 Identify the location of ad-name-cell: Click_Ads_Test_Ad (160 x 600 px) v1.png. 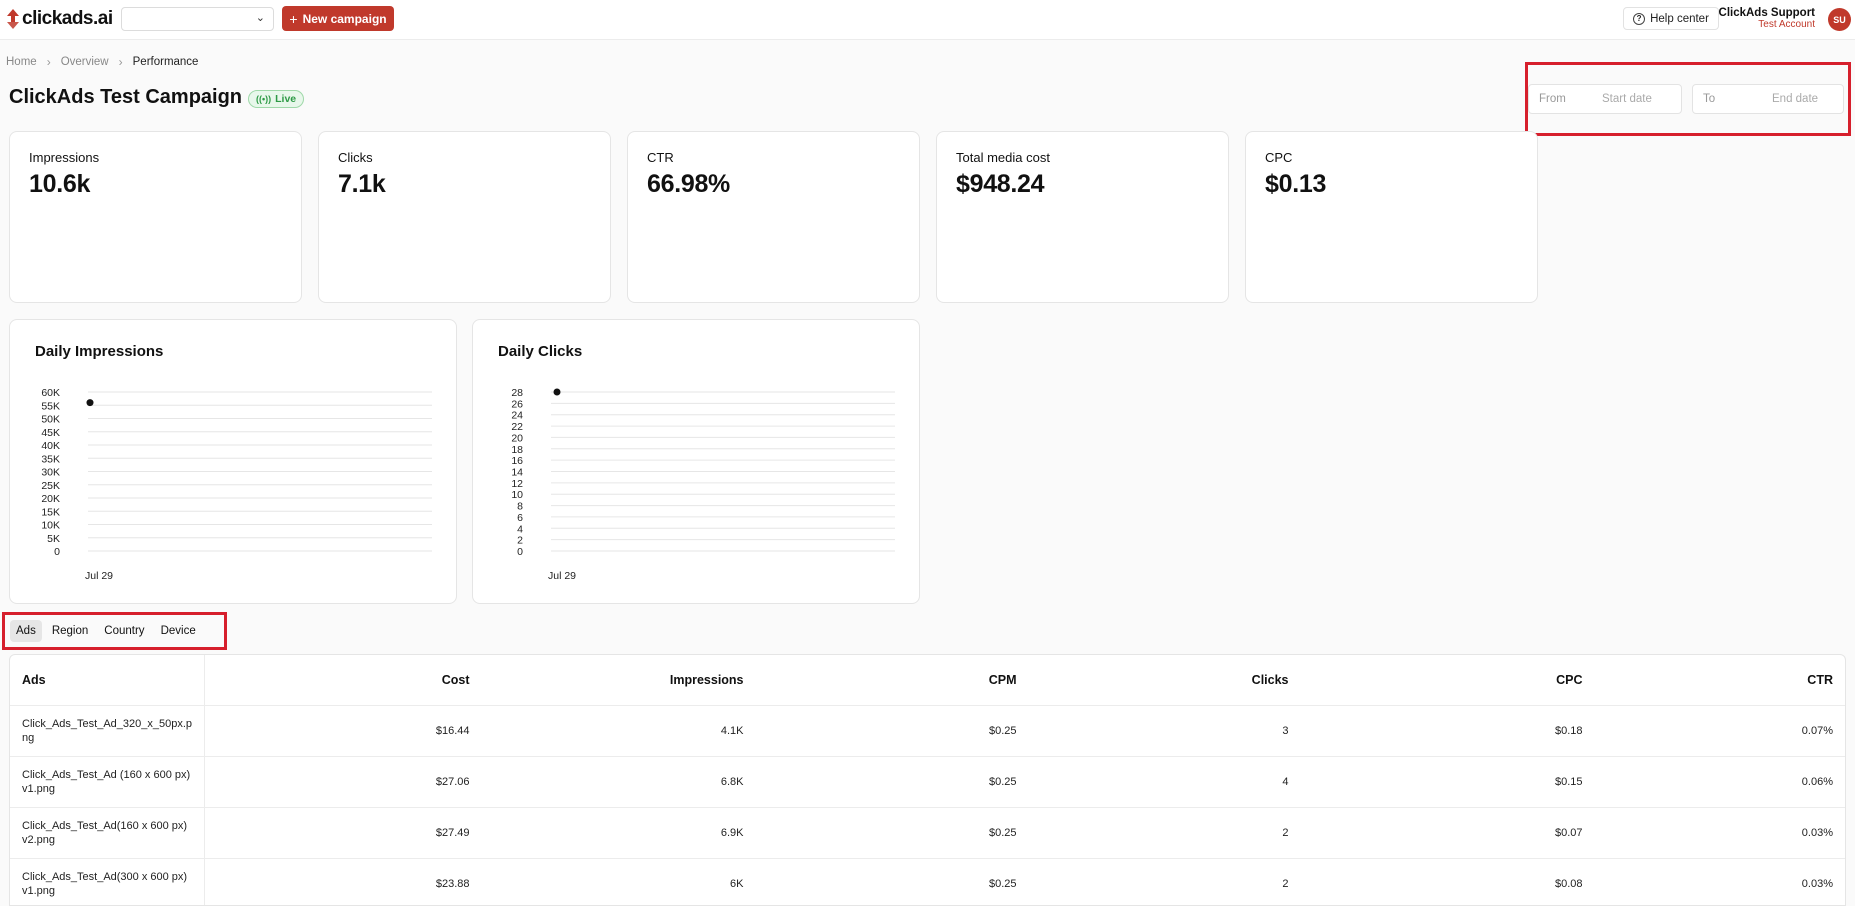
(108, 782).